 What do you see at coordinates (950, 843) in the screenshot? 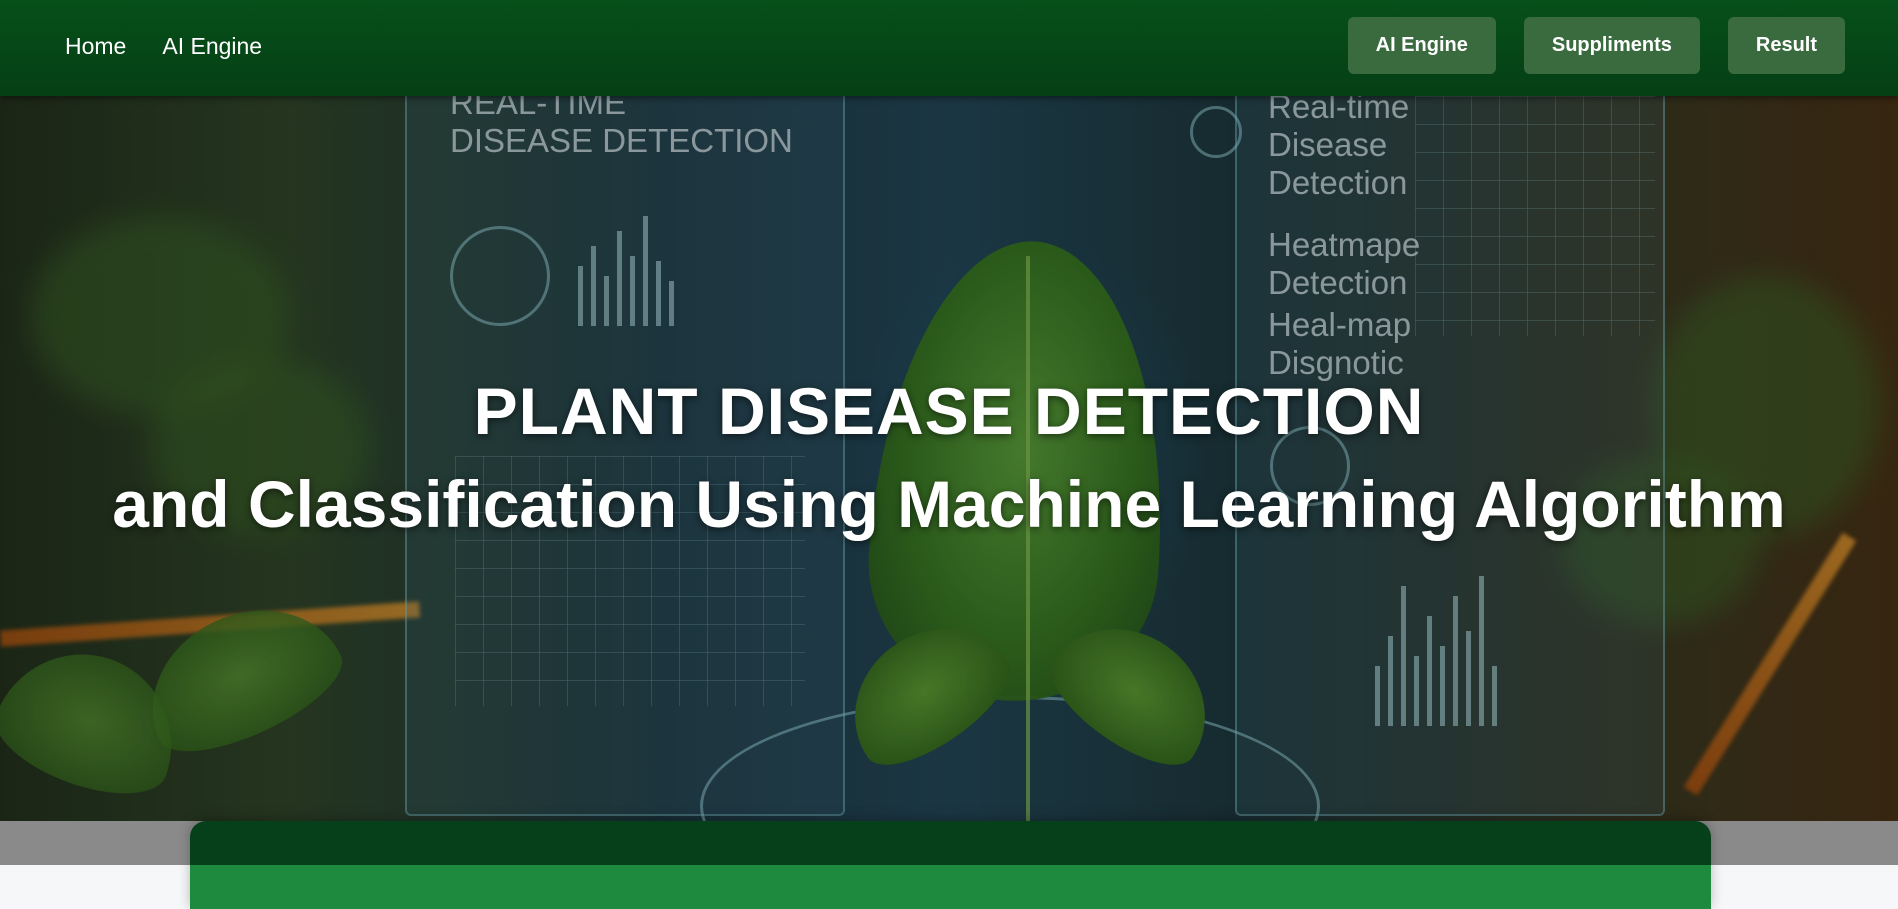
I see `content-card-header` at bounding box center [950, 843].